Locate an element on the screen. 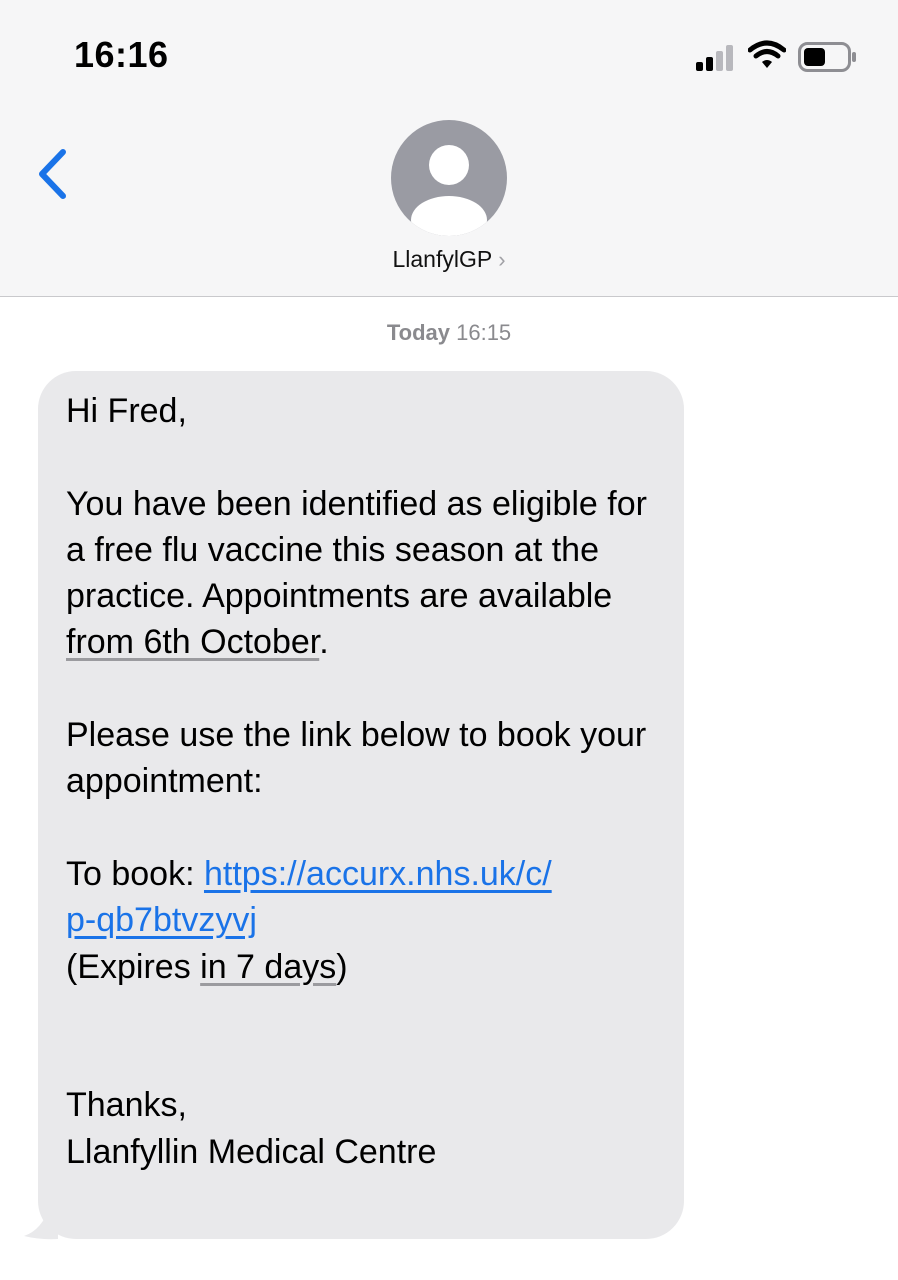 The width and height of the screenshot is (898, 1280). battery-icon is located at coordinates (827, 57).